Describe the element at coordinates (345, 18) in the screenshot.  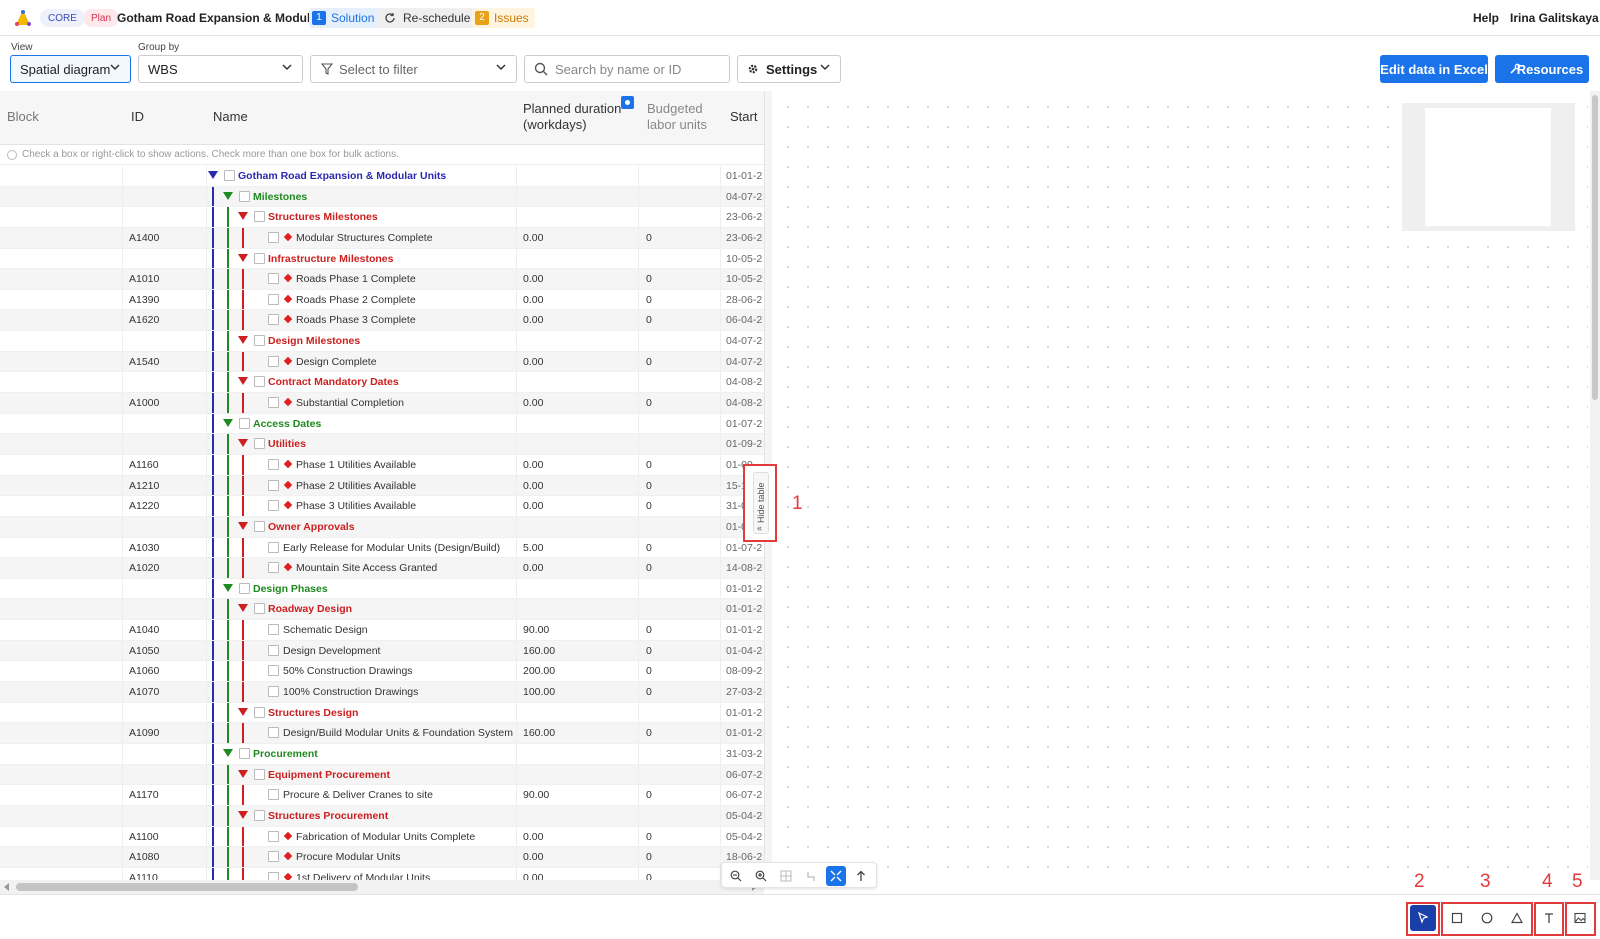
I see `solution-button: 1 Solution` at that location.